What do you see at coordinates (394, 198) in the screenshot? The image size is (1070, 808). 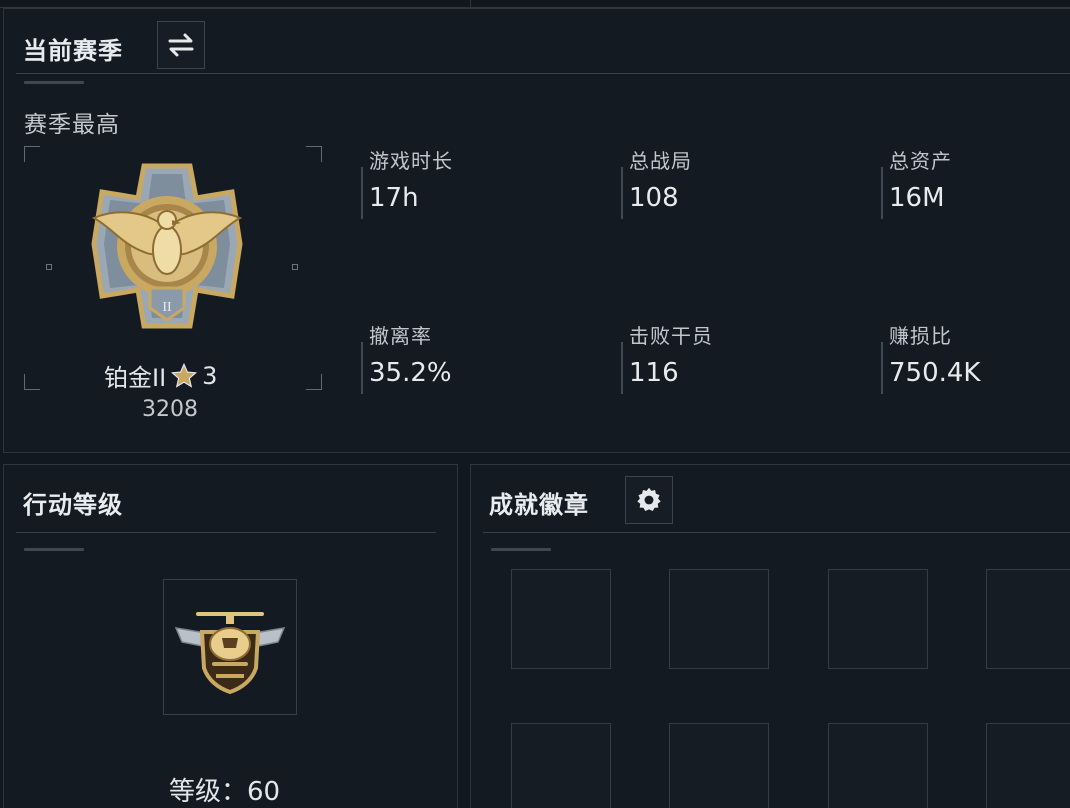 I see `stat-value: 17h` at bounding box center [394, 198].